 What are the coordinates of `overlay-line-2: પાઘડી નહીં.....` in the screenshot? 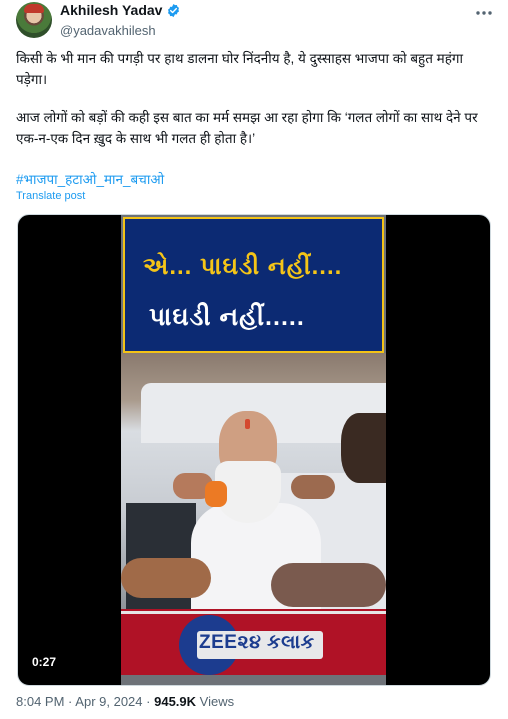 It's located at (227, 317).